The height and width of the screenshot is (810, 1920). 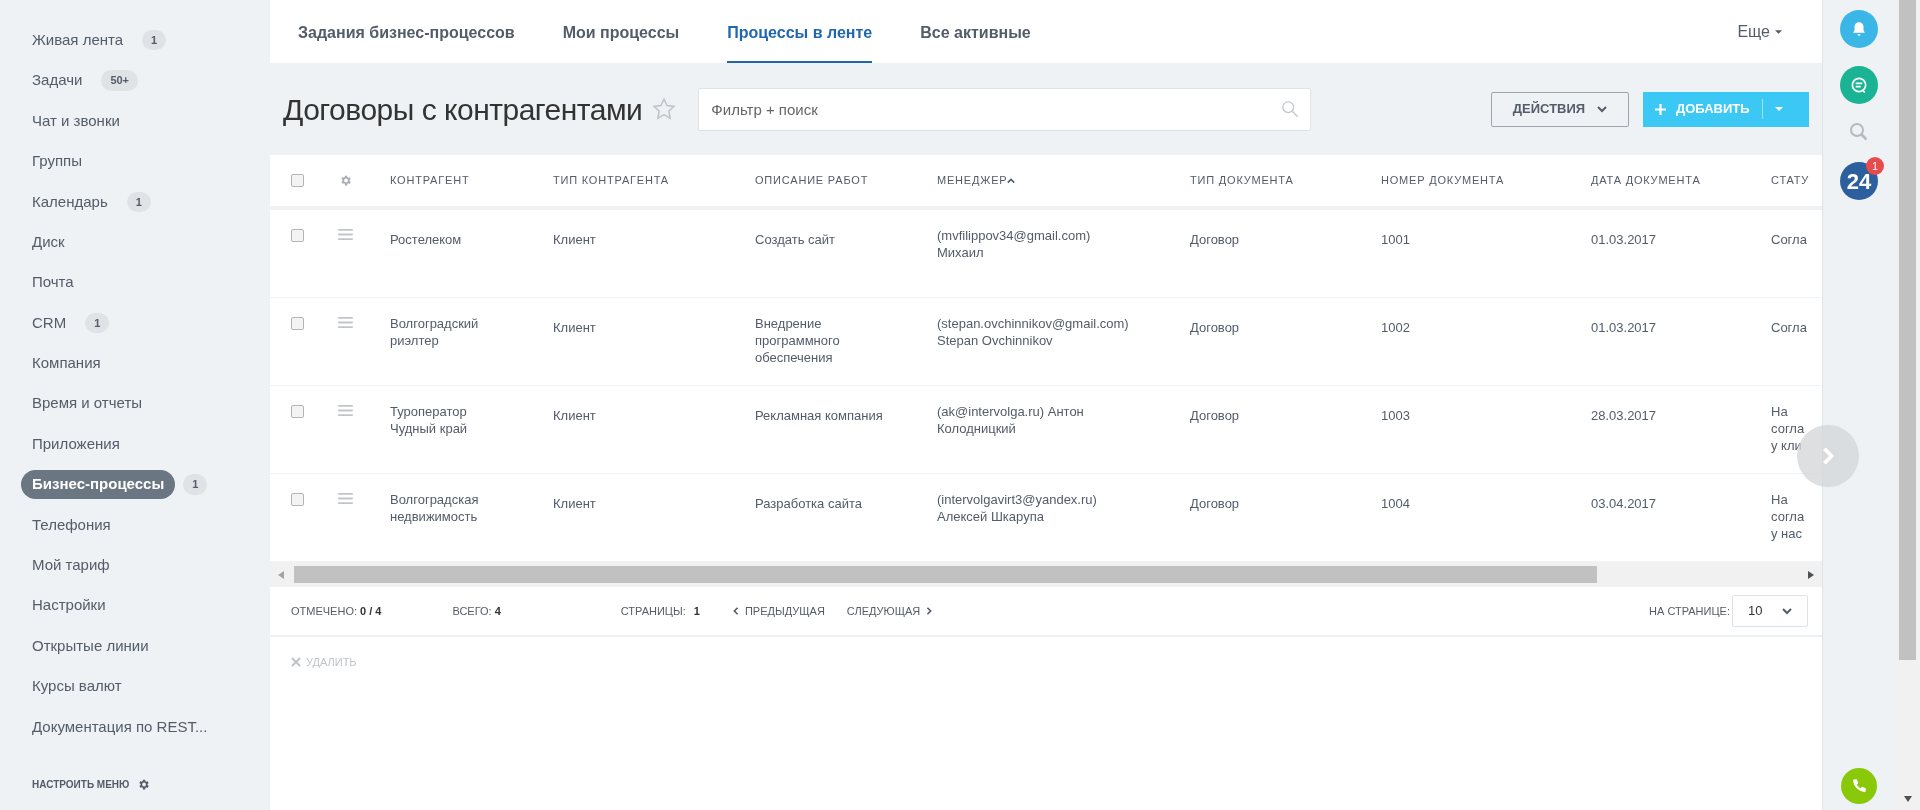 I want to click on scroll-right-arrow-icon, so click(x=1811, y=574).